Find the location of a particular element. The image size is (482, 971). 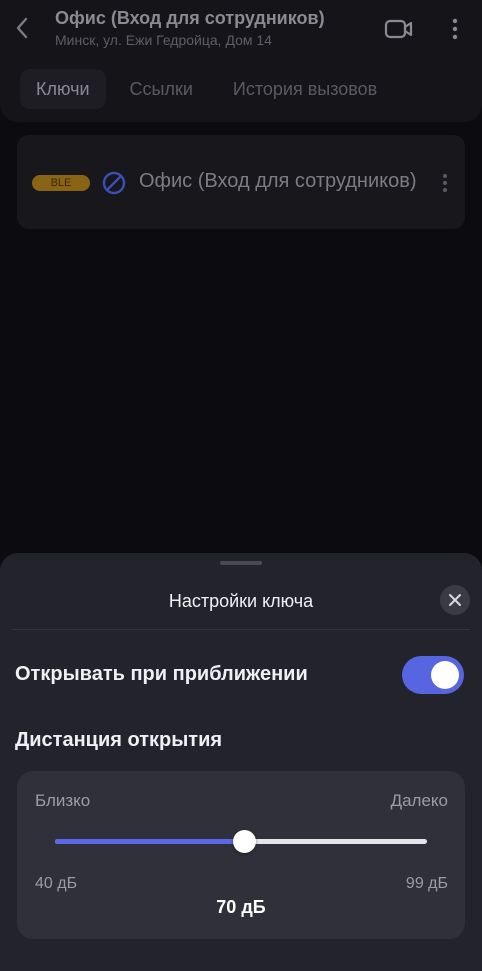

slider-fill is located at coordinates (150, 841).